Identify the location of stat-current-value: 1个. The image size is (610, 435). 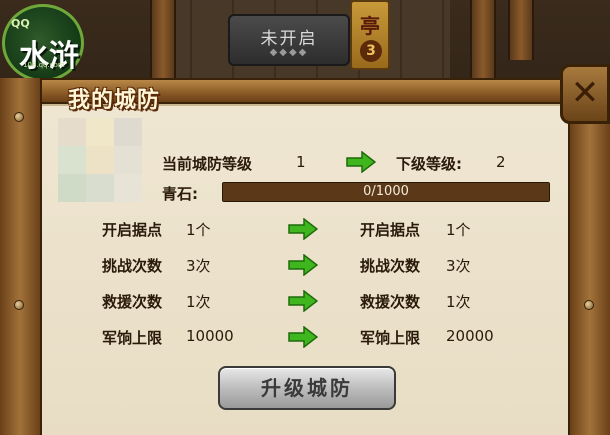
(198, 230).